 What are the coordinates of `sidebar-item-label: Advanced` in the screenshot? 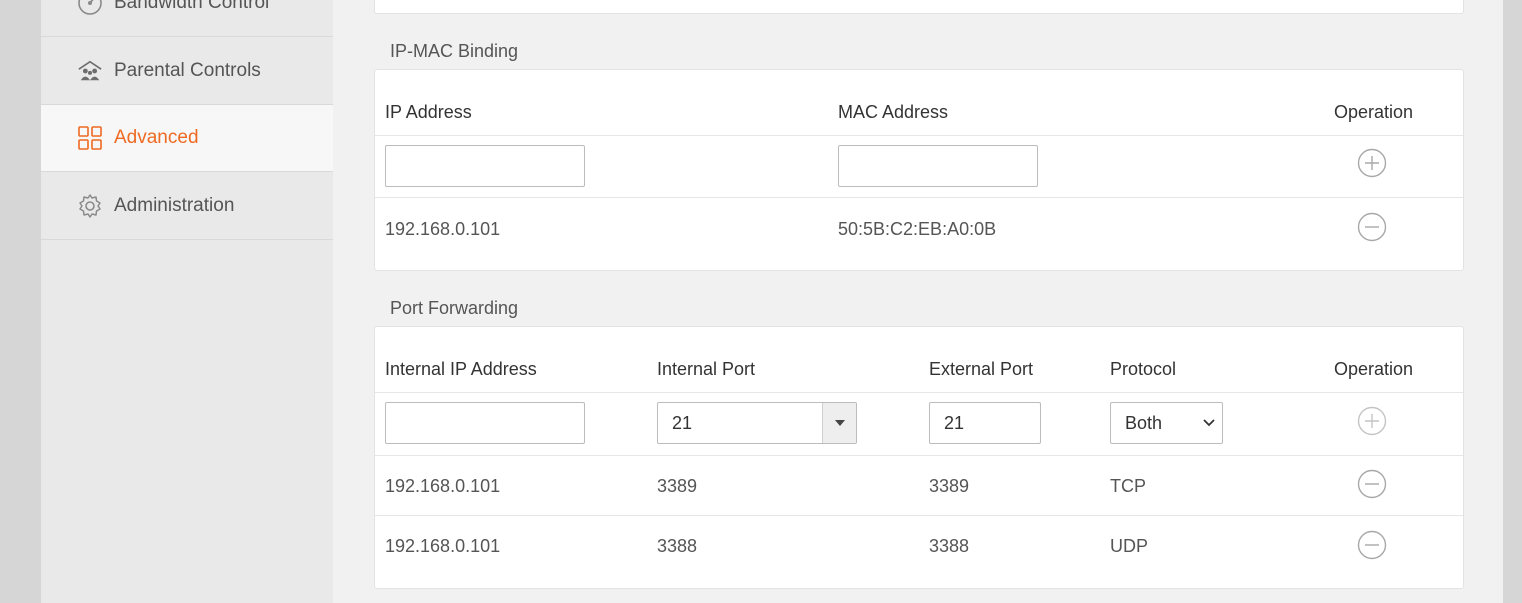 It's located at (156, 137).